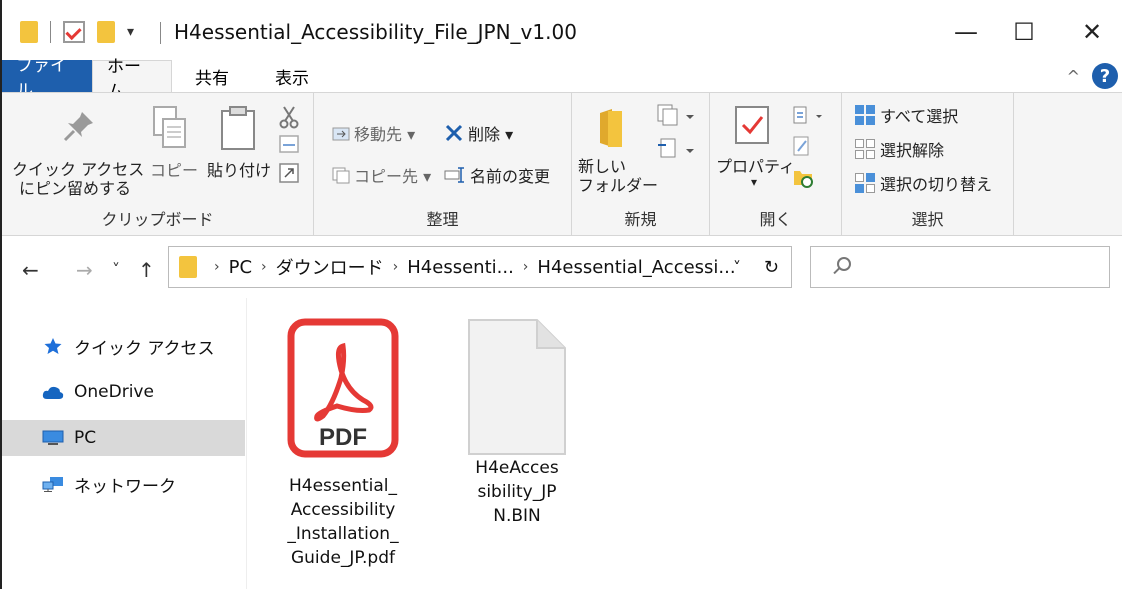 This screenshot has height=589, width=1122. What do you see at coordinates (443, 164) in the screenshot?
I see `group-organize: 移動先 ▾ コピー先 ▾ 削除 ▾ 名前の変更 整理` at bounding box center [443, 164].